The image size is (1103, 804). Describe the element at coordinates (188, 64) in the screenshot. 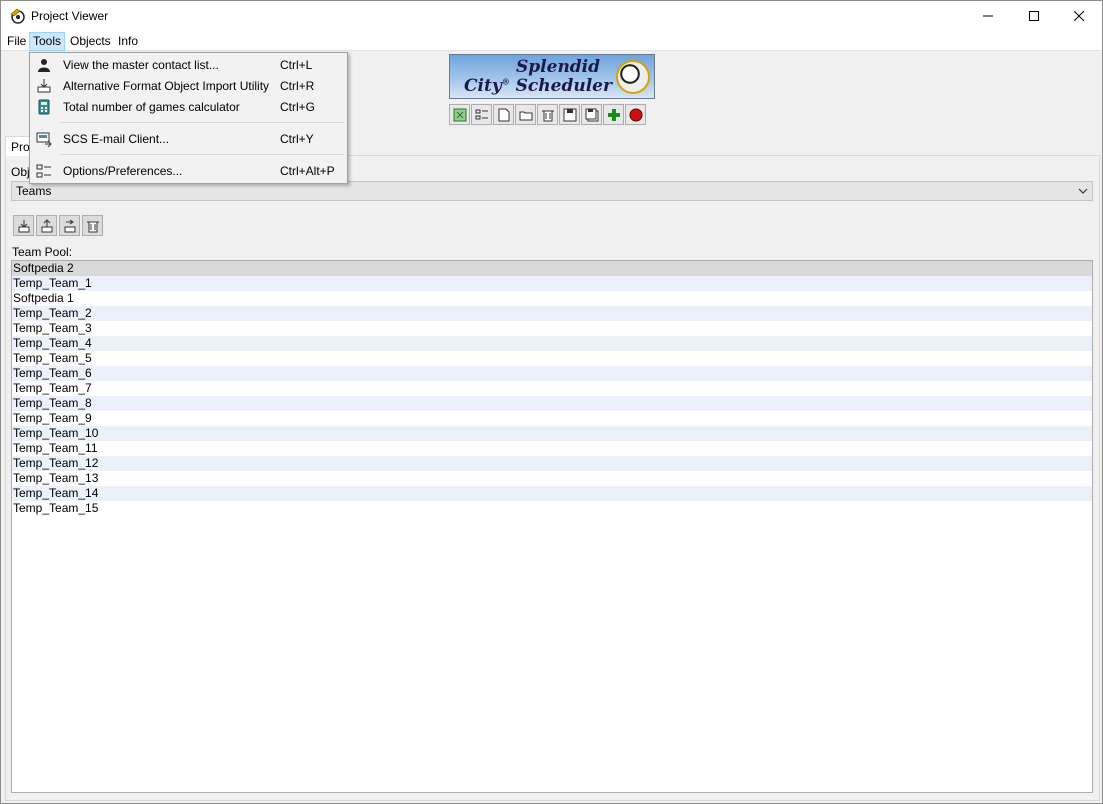

I see `menu-item-master-contact-list: View the master contact list... Ctrl+L` at that location.